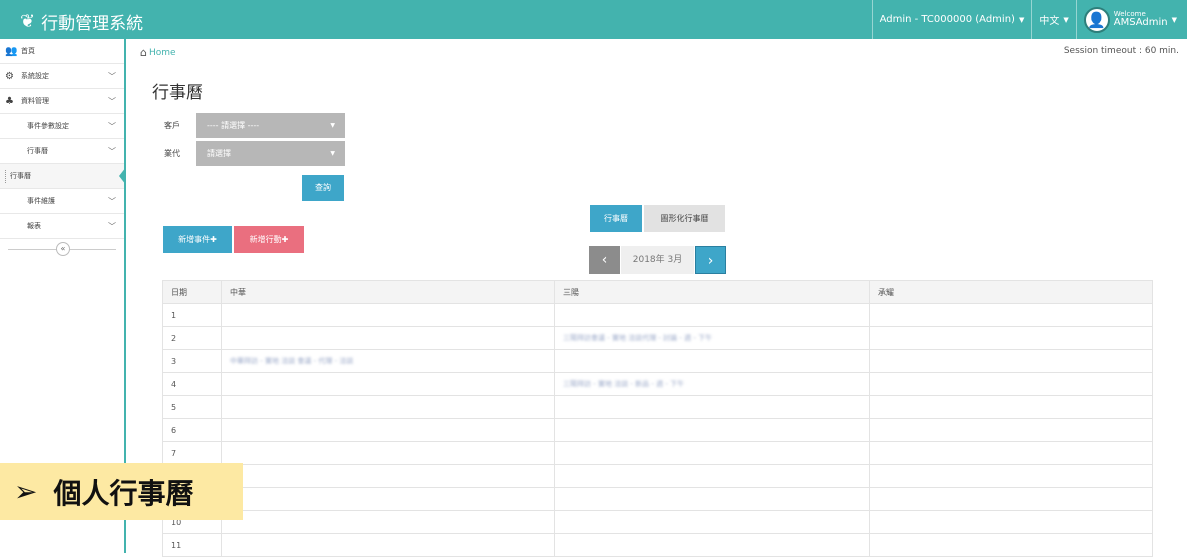 The width and height of the screenshot is (1187, 557). Describe the element at coordinates (9, 101) in the screenshot. I see `sitemap-icon: ♣` at that location.